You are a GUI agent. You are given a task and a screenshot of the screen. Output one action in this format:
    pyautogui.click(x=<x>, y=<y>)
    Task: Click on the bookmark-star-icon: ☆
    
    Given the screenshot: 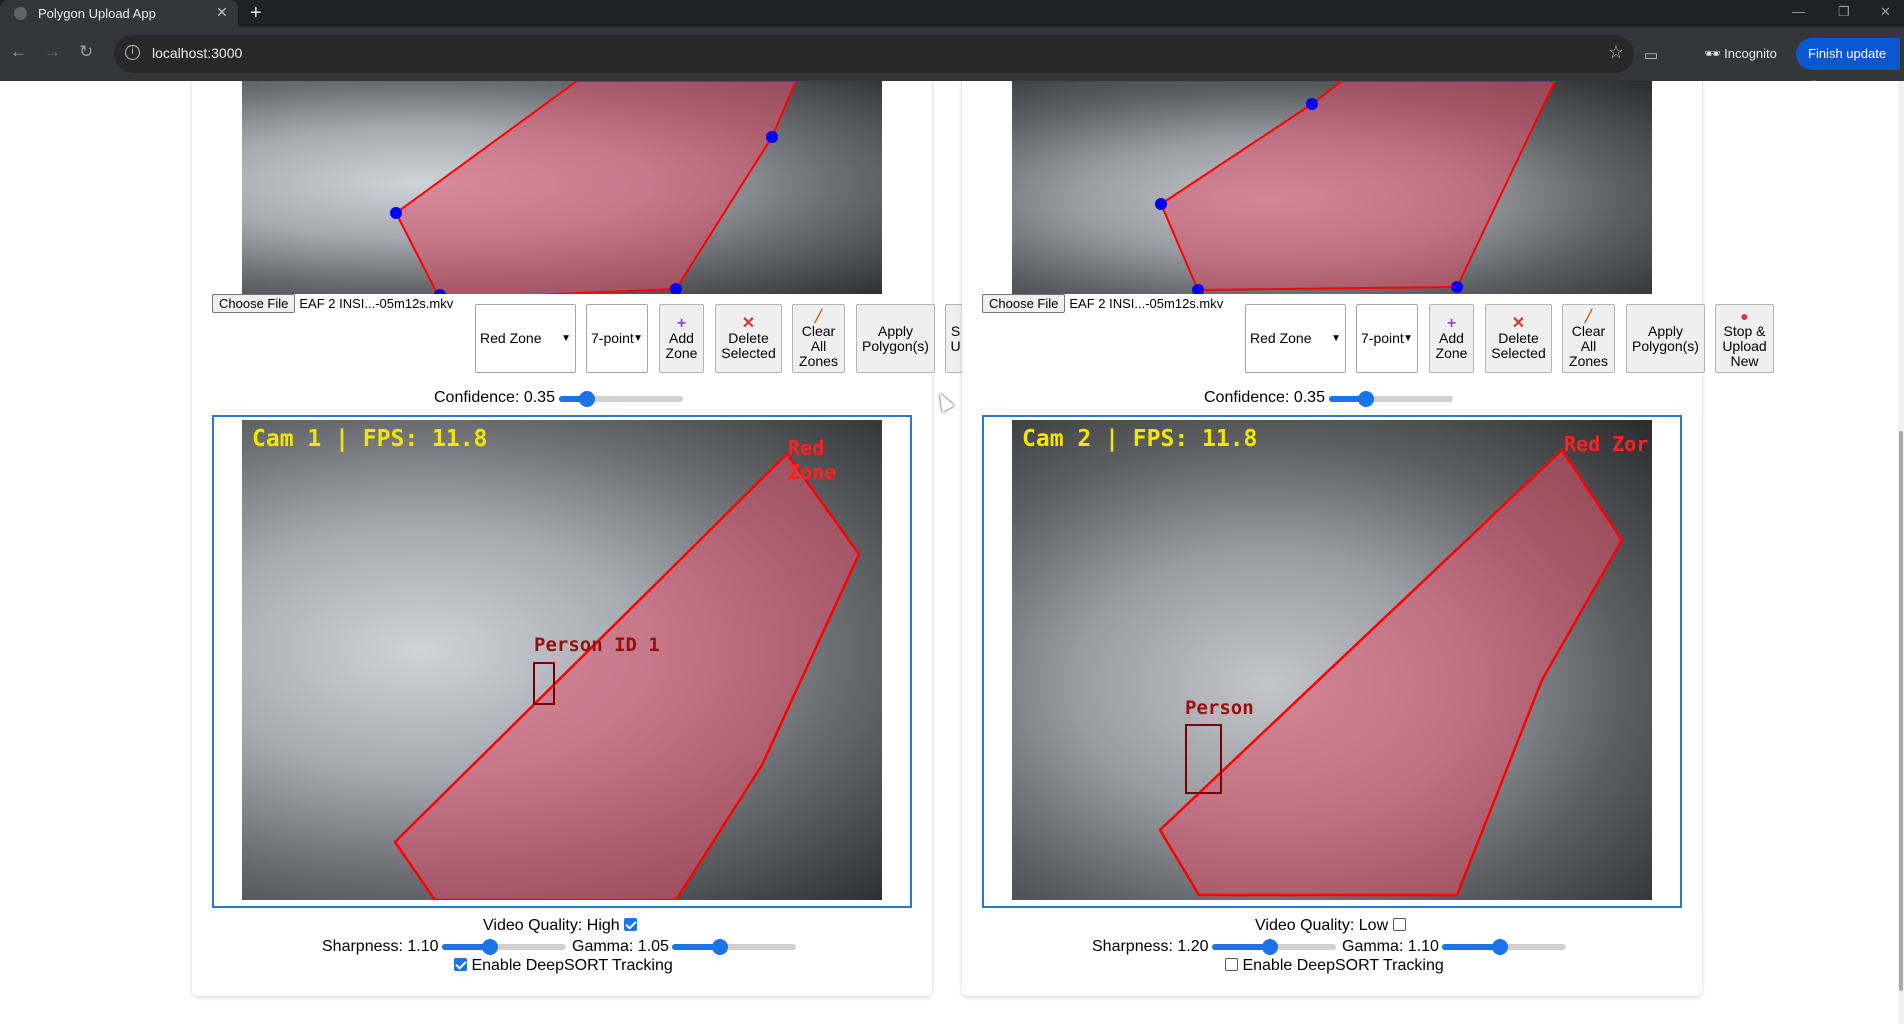 What is the action you would take?
    pyautogui.click(x=1616, y=52)
    